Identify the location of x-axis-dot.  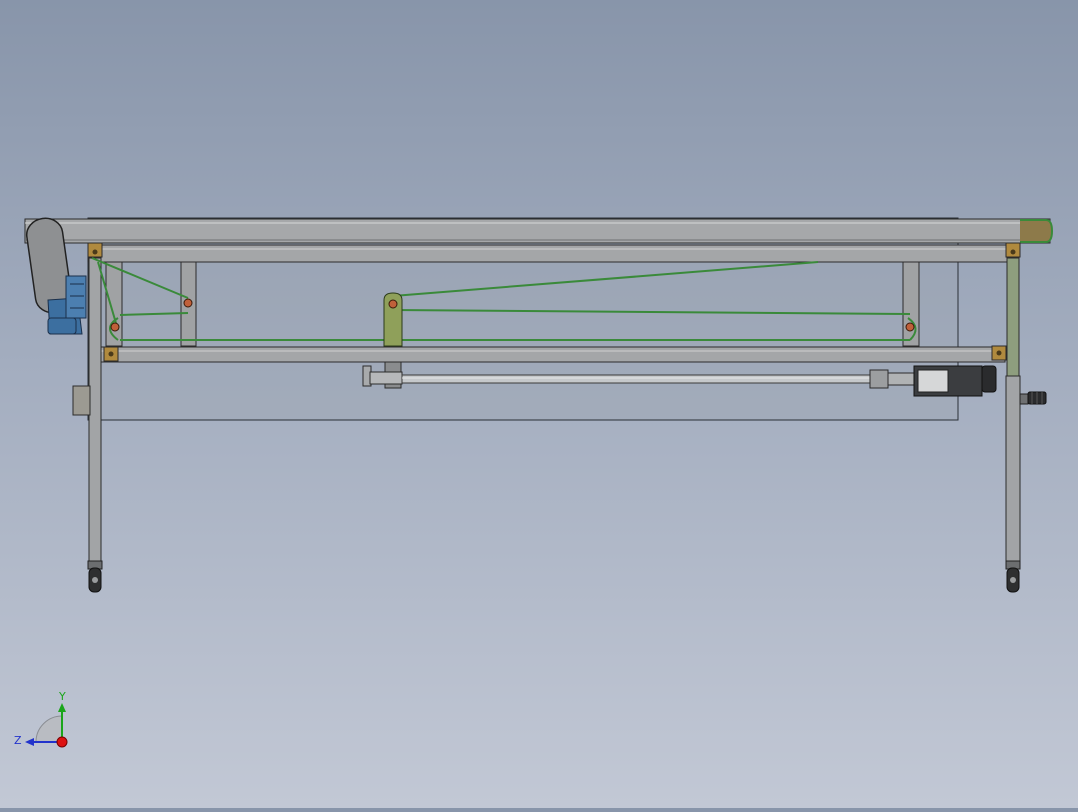
(62, 742).